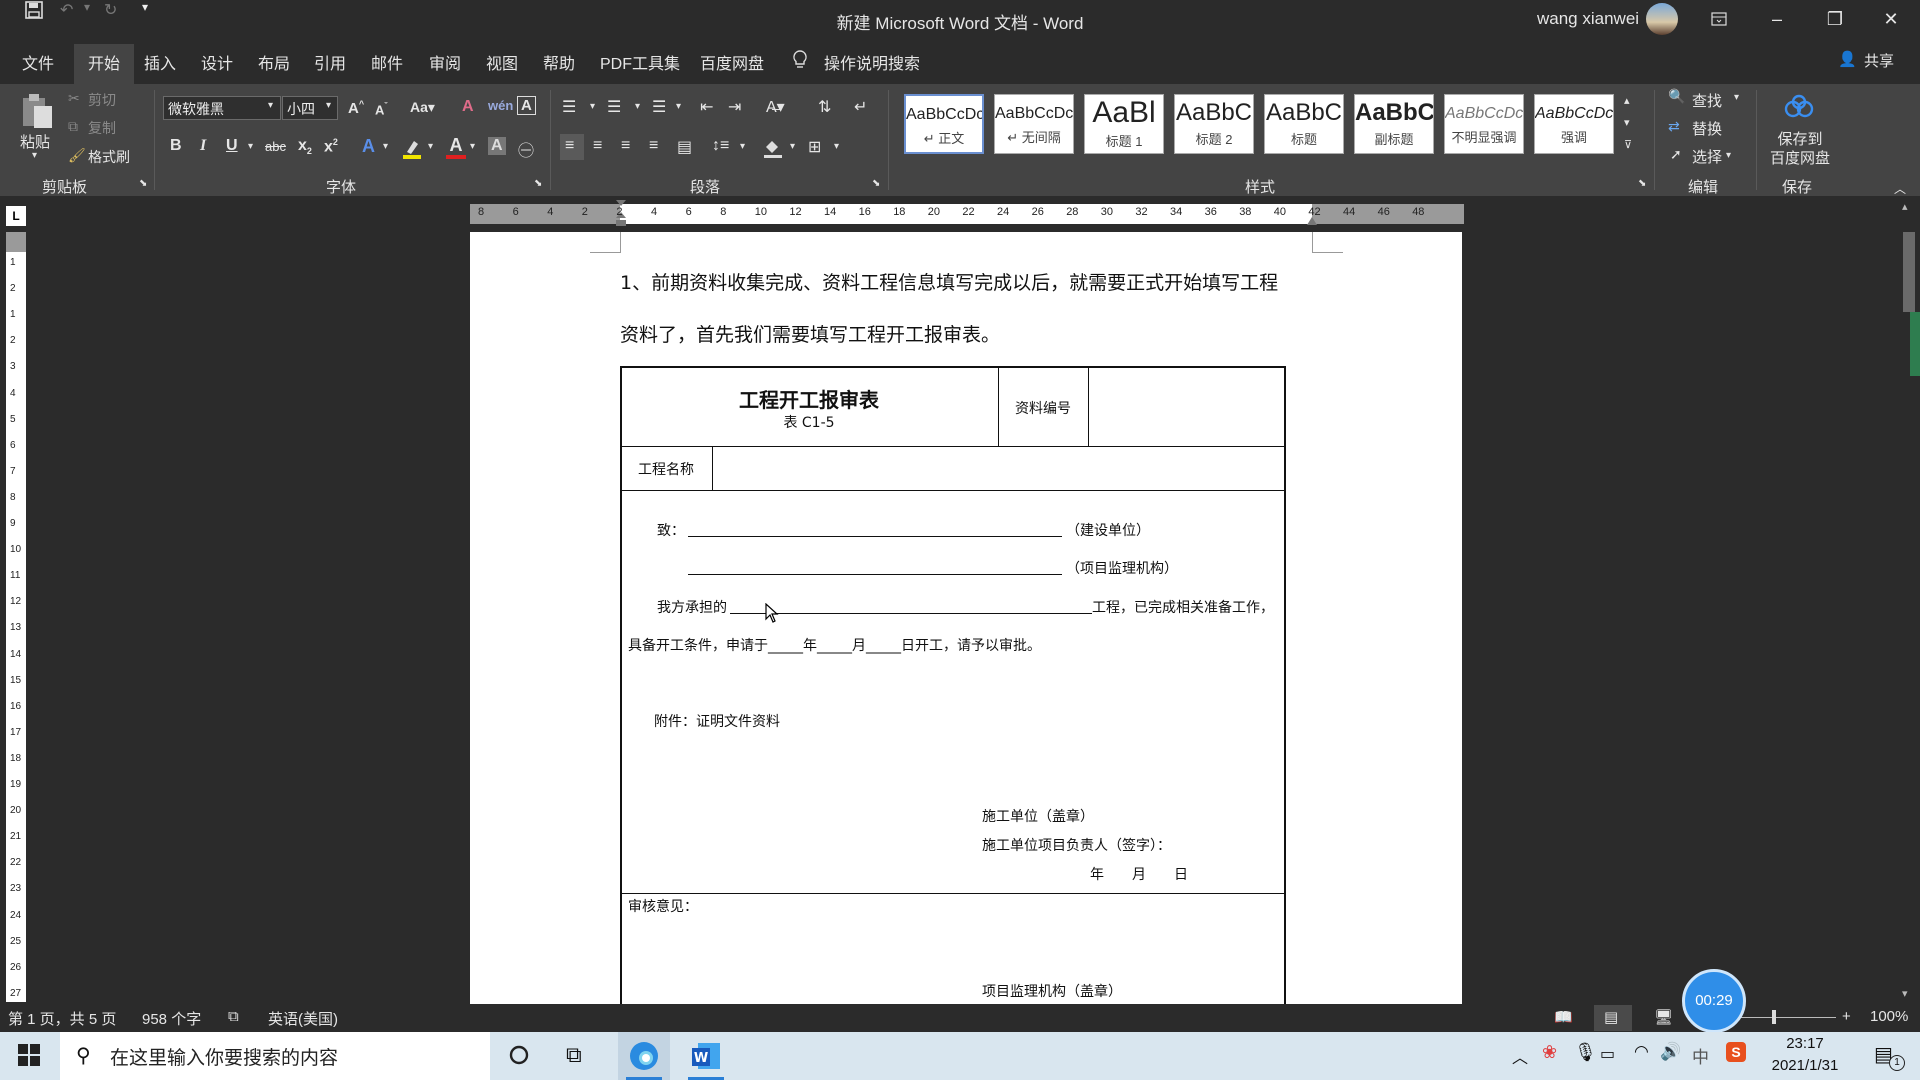 The image size is (1920, 1080). I want to click on paste-button: 粘贴, so click(35, 141).